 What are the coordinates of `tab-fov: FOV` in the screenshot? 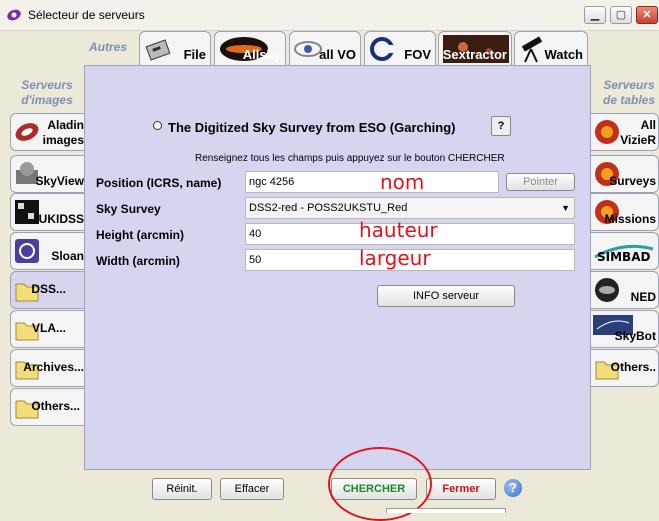 It's located at (400, 48).